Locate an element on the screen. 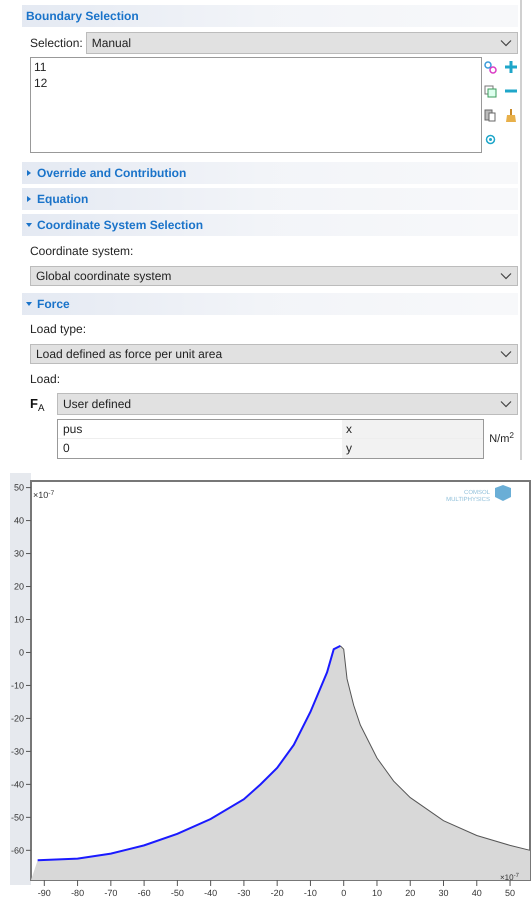 The image size is (531, 899). list-item: 12 is located at coordinates (41, 83).